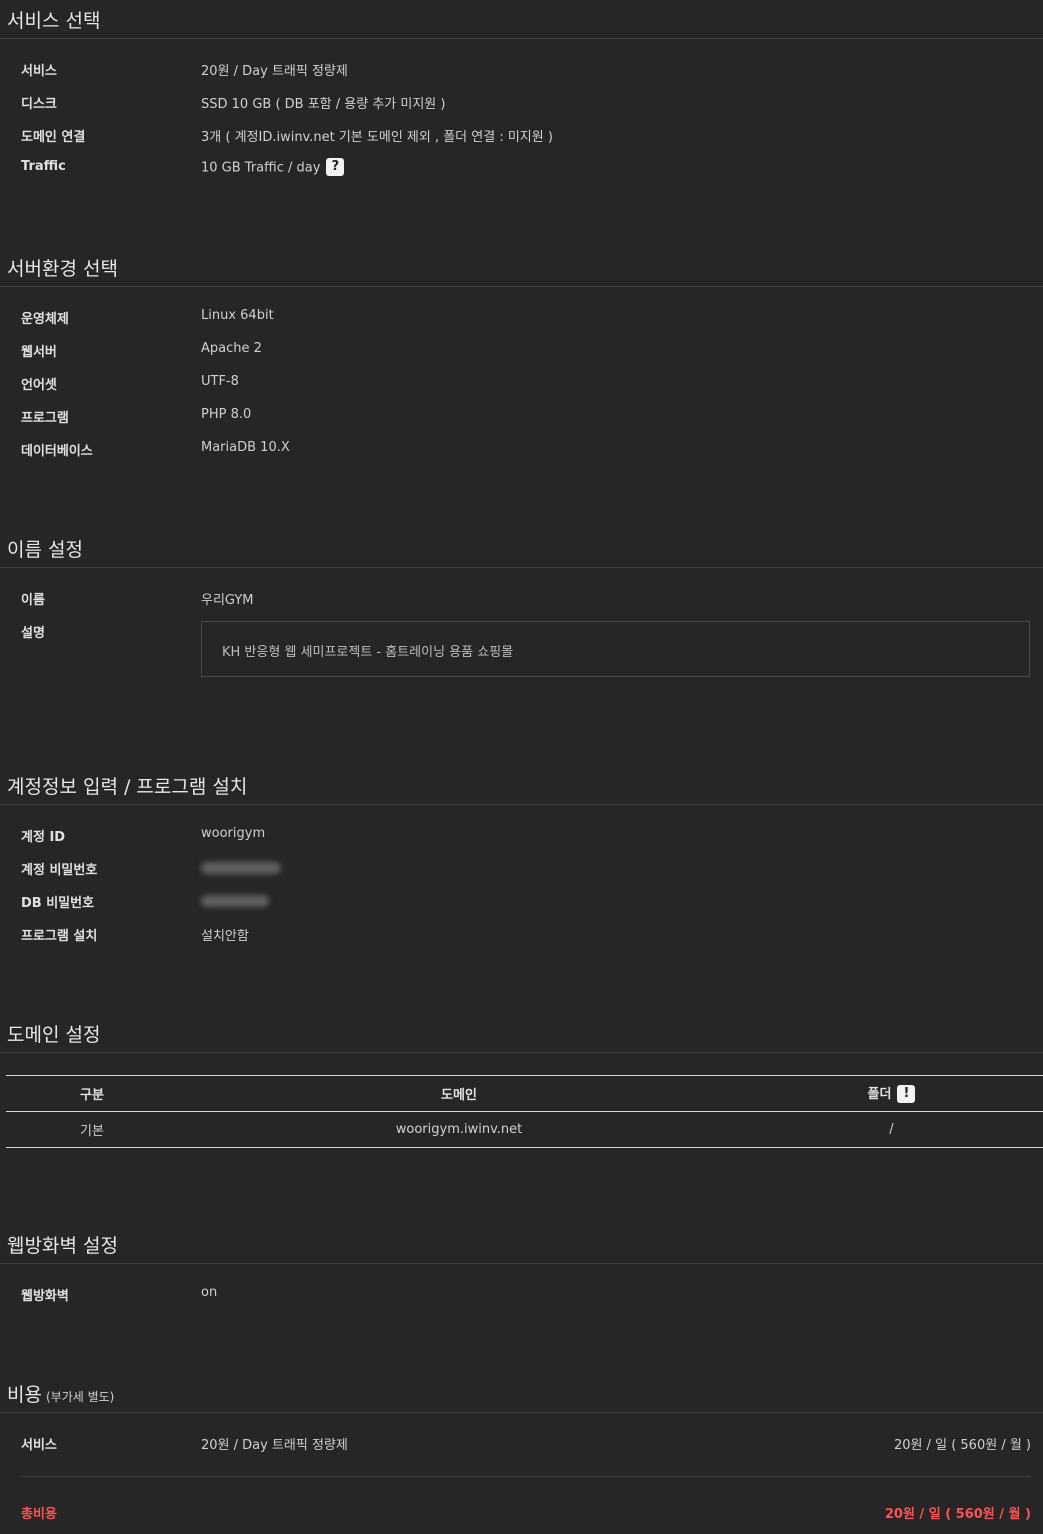 The image size is (1043, 1534). Describe the element at coordinates (237, 315) in the screenshot. I see `os-value: Linux 64bit` at that location.